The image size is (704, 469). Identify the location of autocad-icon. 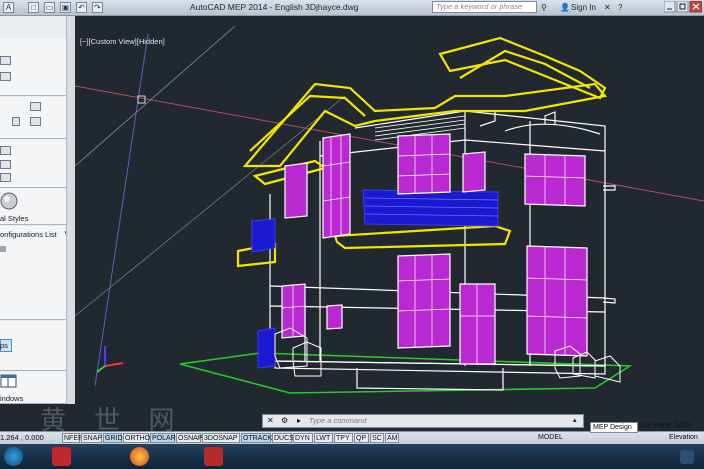
(61, 456).